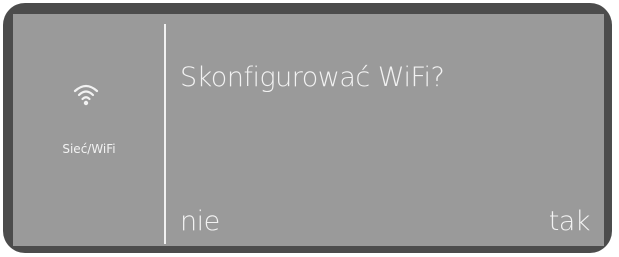 This screenshot has width=619, height=257. Describe the element at coordinates (200, 221) in the screenshot. I see `no-button: nie` at that location.